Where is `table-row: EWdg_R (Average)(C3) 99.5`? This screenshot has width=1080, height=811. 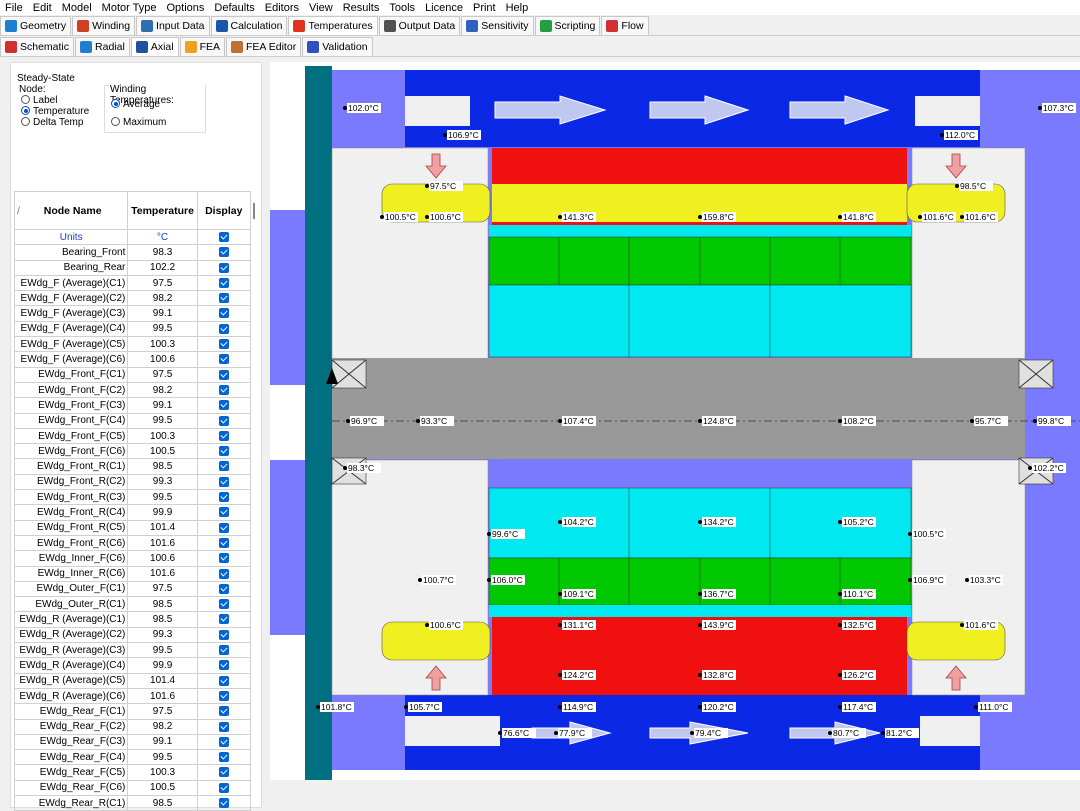
table-row: EWdg_R (Average)(C3) 99.5 is located at coordinates (135, 650).